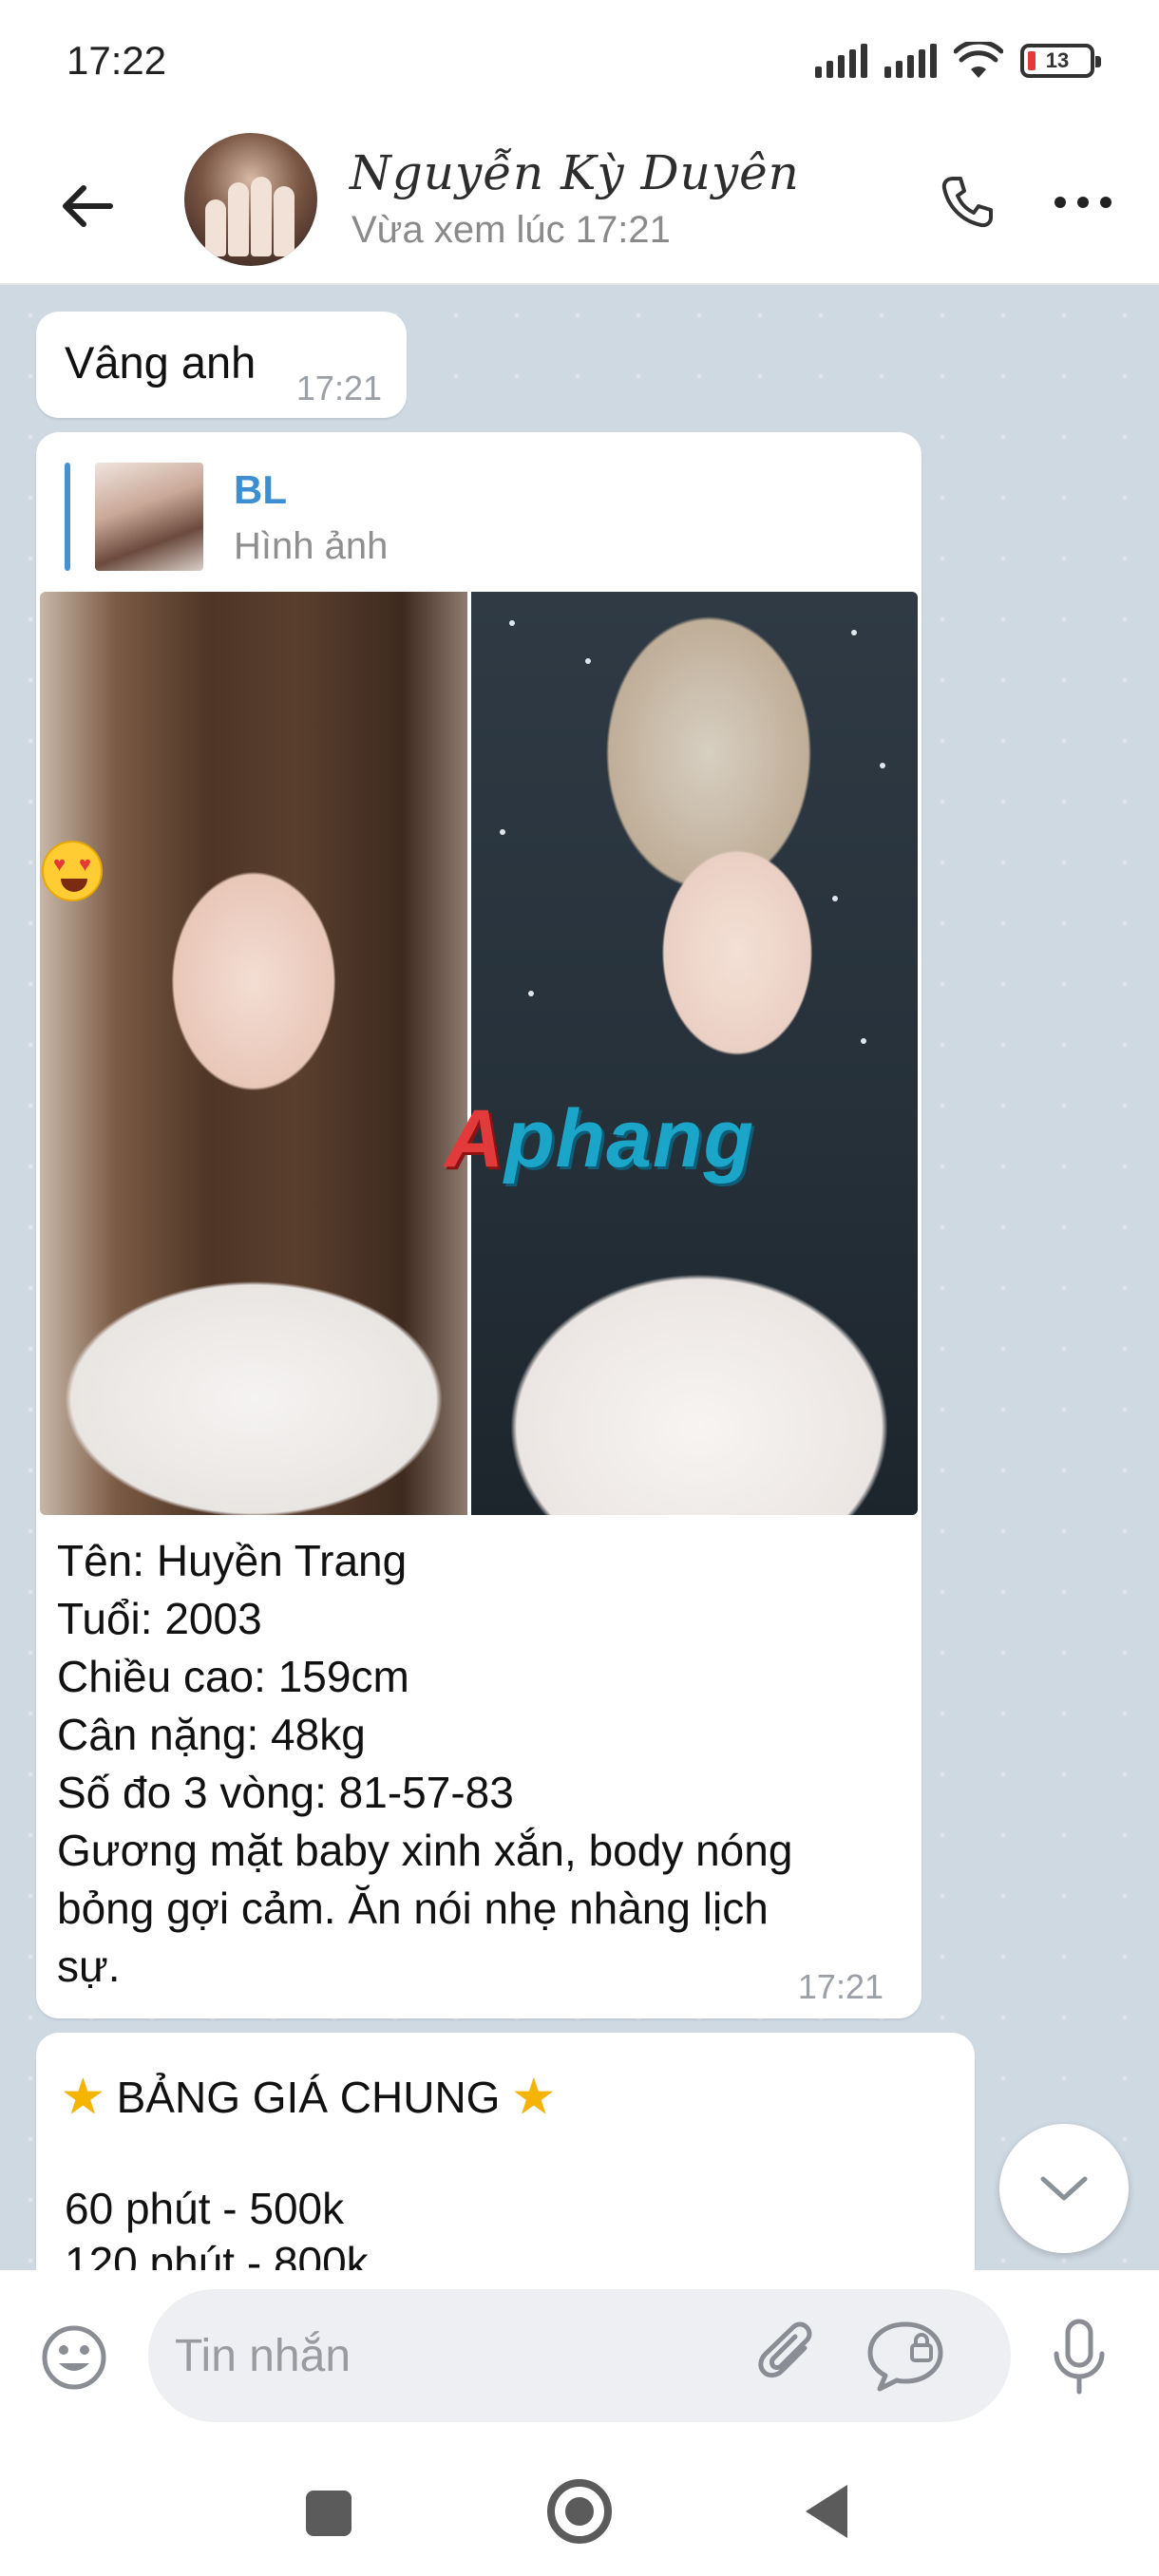 This screenshot has width=1159, height=2576. Describe the element at coordinates (826, 2511) in the screenshot. I see `system-back-button` at that location.